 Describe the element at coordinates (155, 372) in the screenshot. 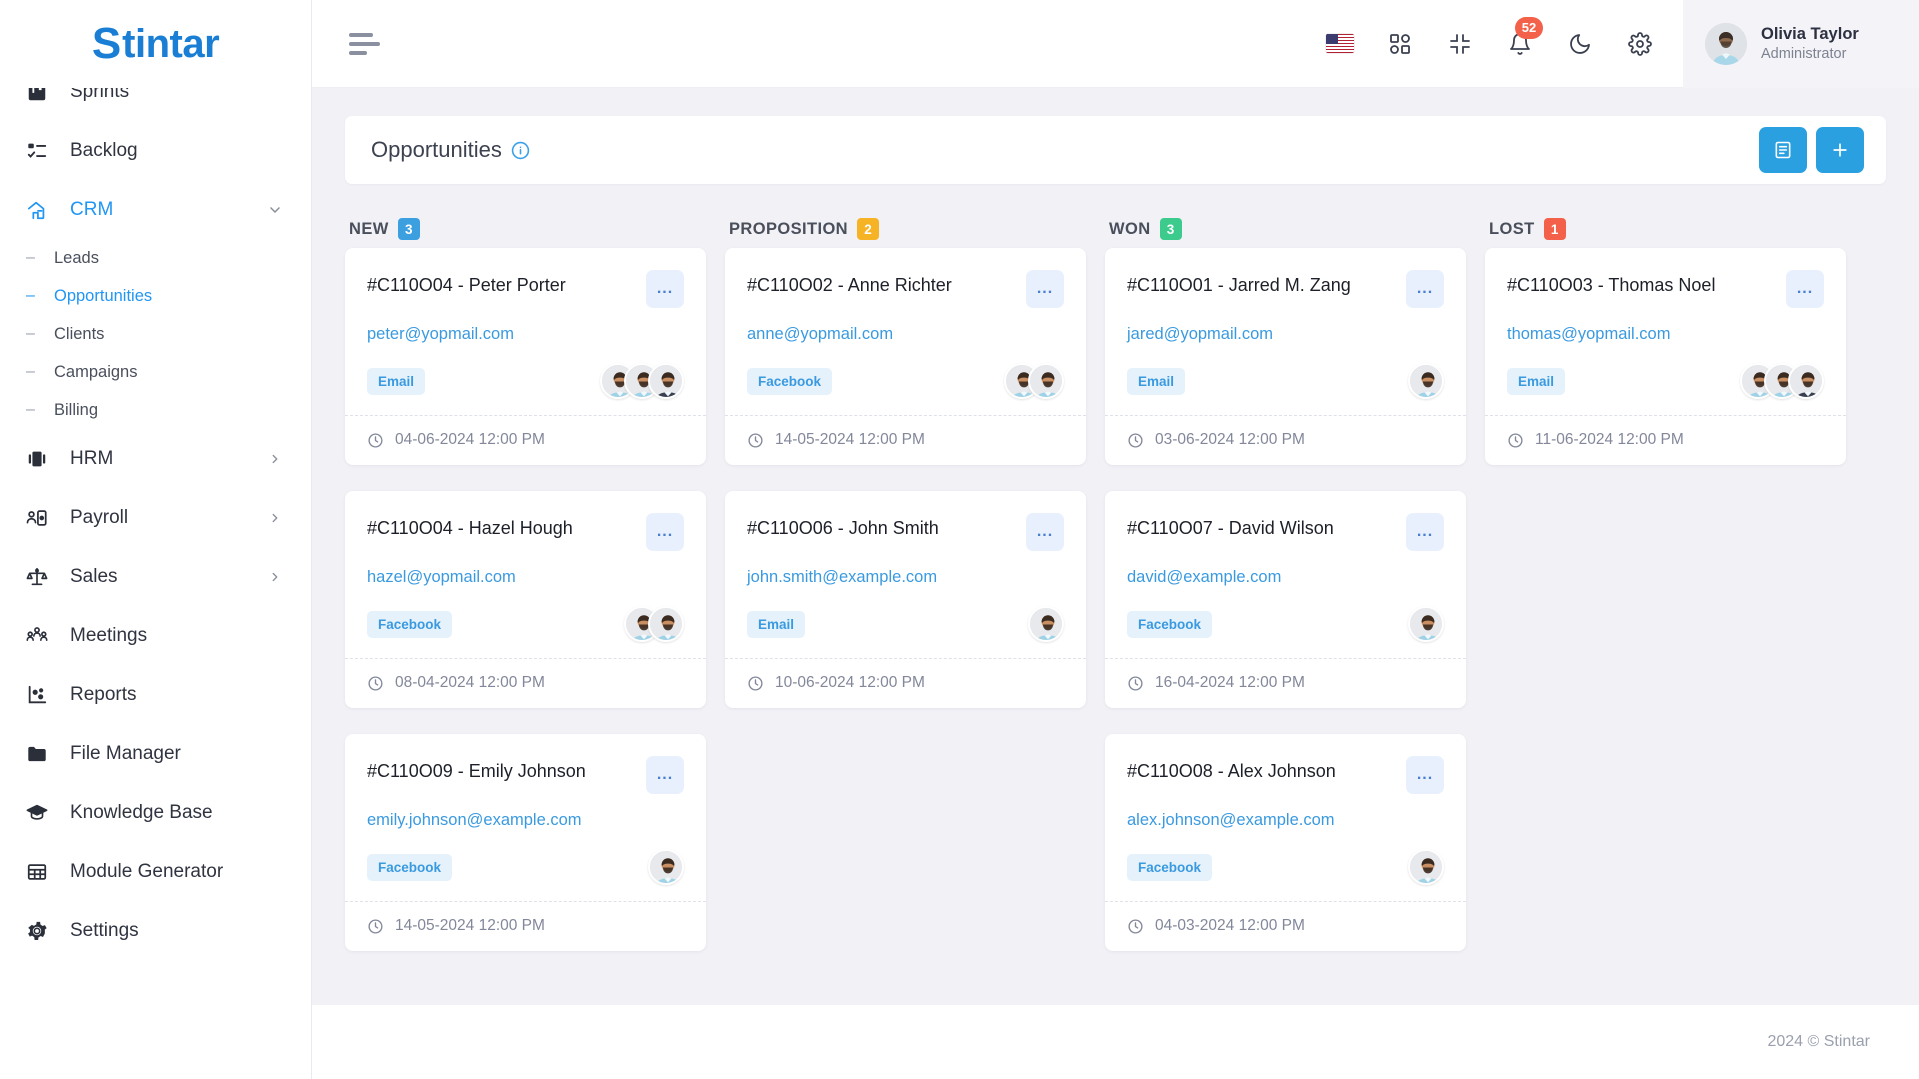

I see `sidebar-subitem-campaigns: – Campaigns` at that location.